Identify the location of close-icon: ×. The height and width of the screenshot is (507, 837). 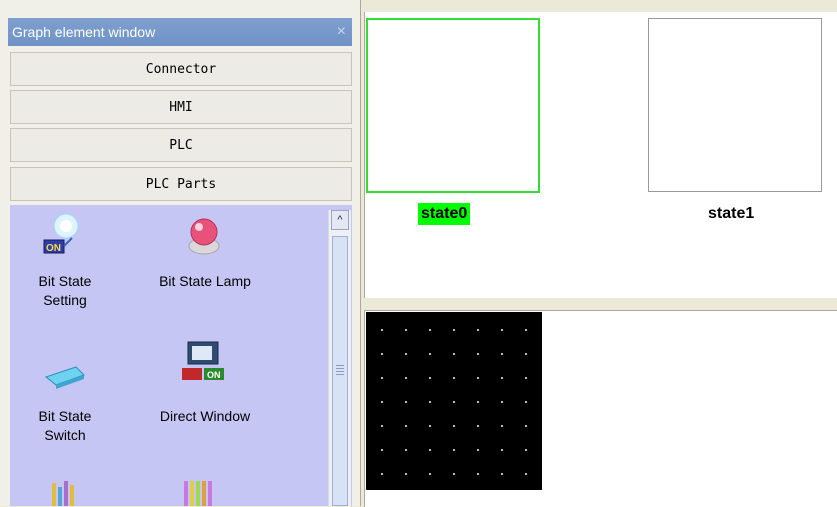
(341, 32).